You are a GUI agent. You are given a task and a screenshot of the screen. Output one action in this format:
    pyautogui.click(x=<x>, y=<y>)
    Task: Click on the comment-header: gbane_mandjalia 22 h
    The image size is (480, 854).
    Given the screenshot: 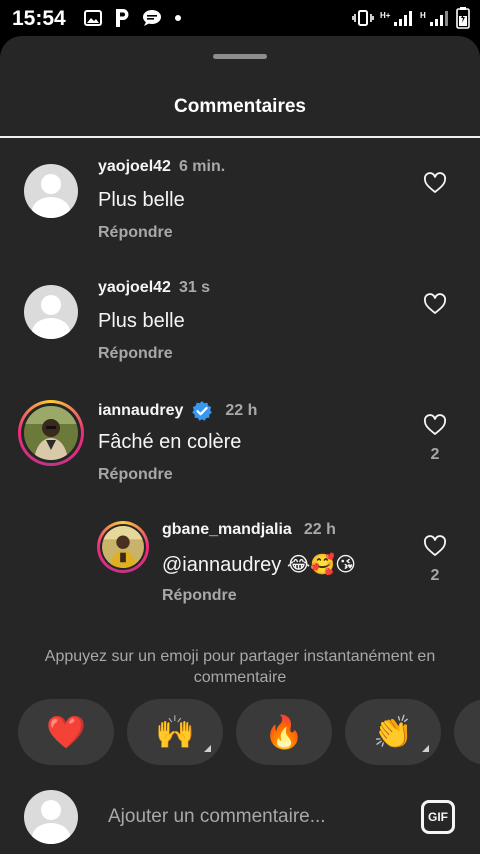 What is the action you would take?
    pyautogui.click(x=249, y=530)
    